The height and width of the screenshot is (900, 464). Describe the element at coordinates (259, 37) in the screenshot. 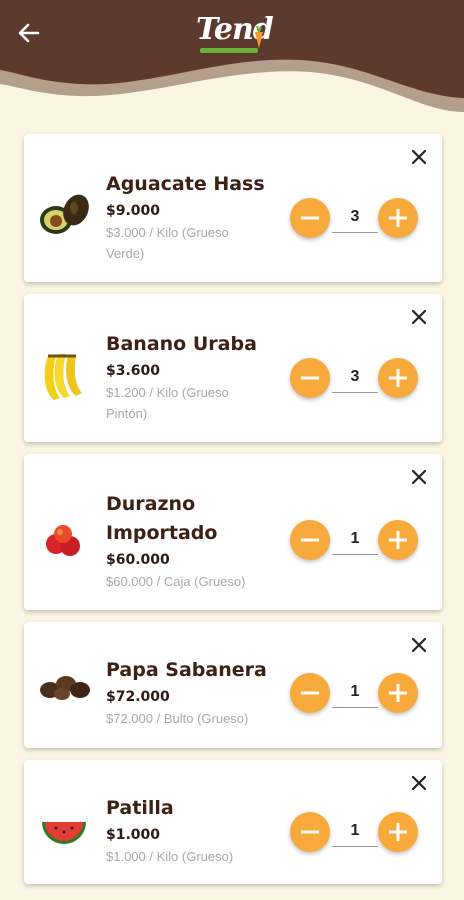

I see `carrot-icon` at that location.